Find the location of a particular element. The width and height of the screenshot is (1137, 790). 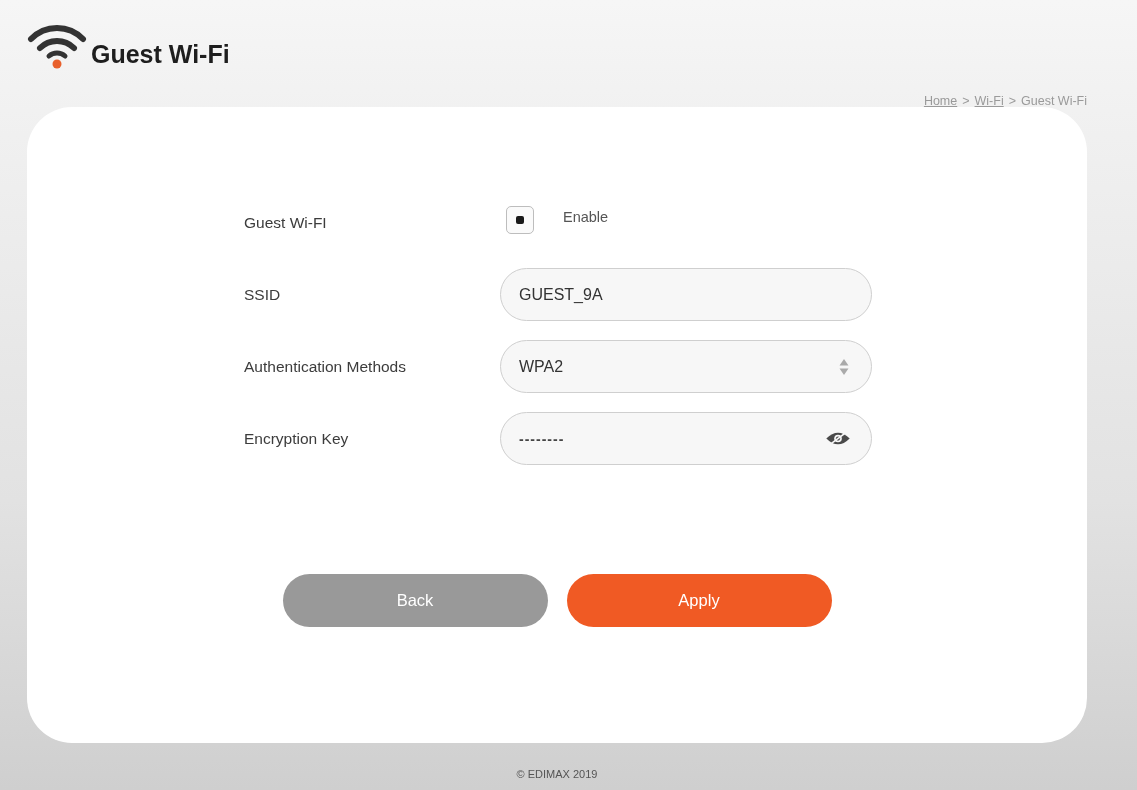

password-field: -------- is located at coordinates (686, 438).